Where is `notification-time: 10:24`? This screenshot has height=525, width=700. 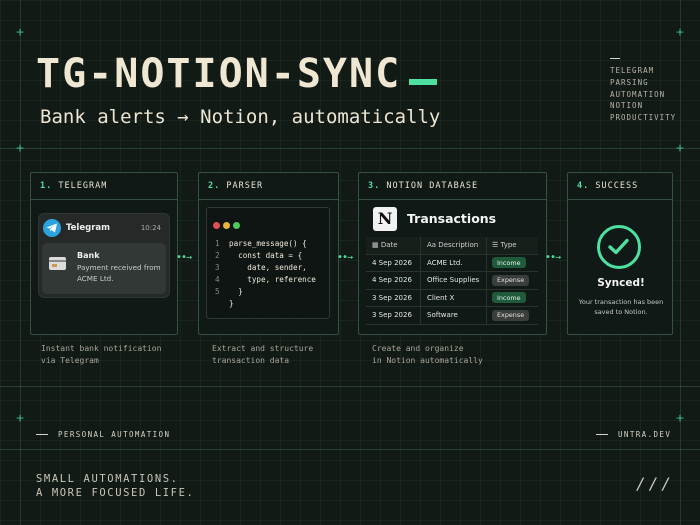
notification-time: 10:24 is located at coordinates (150, 228).